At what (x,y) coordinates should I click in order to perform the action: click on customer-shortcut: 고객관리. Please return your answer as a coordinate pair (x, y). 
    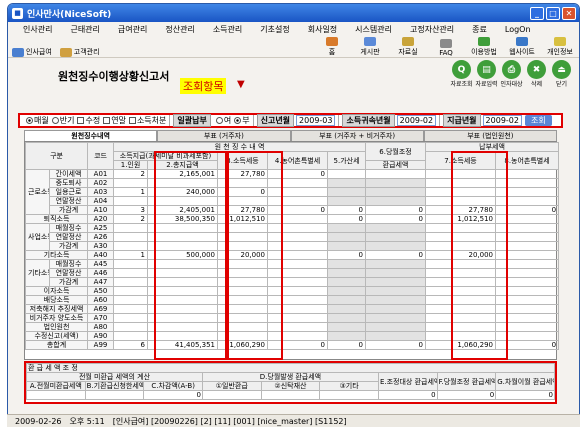
    Looking at the image, I should click on (83, 52).